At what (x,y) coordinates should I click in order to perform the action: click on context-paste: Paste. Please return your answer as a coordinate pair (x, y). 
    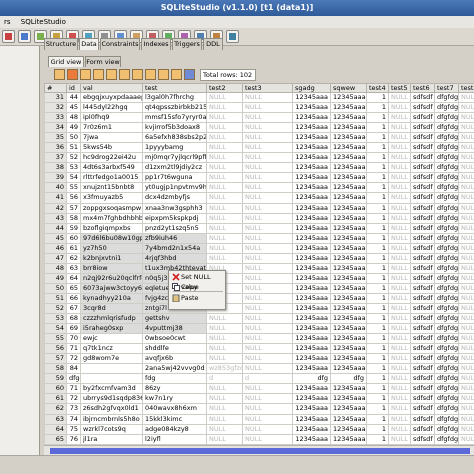
    Looking at the image, I should click on (198, 298).